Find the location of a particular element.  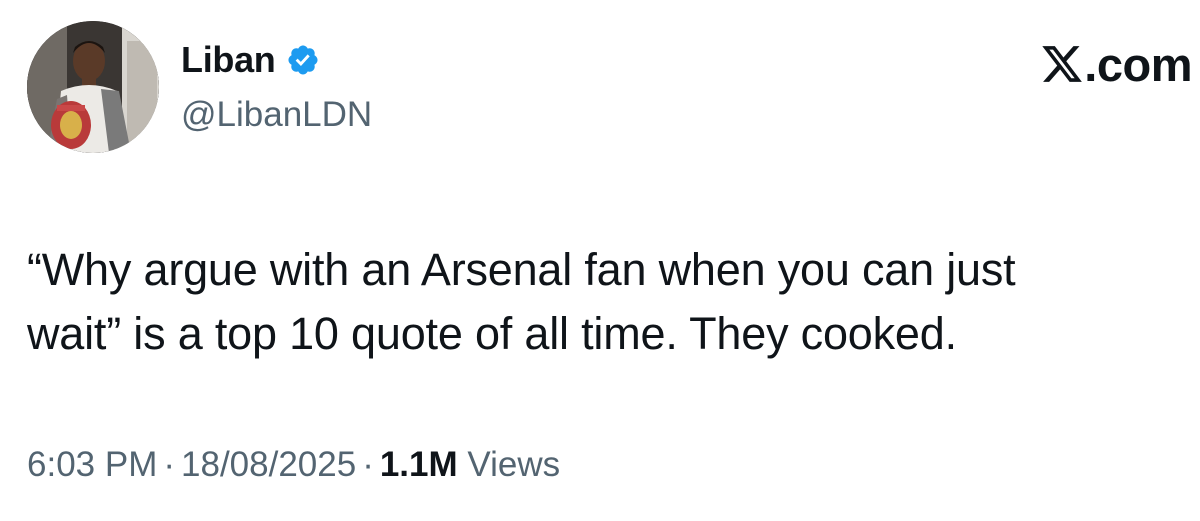

author-name-row: Liban is located at coordinates (250, 60).